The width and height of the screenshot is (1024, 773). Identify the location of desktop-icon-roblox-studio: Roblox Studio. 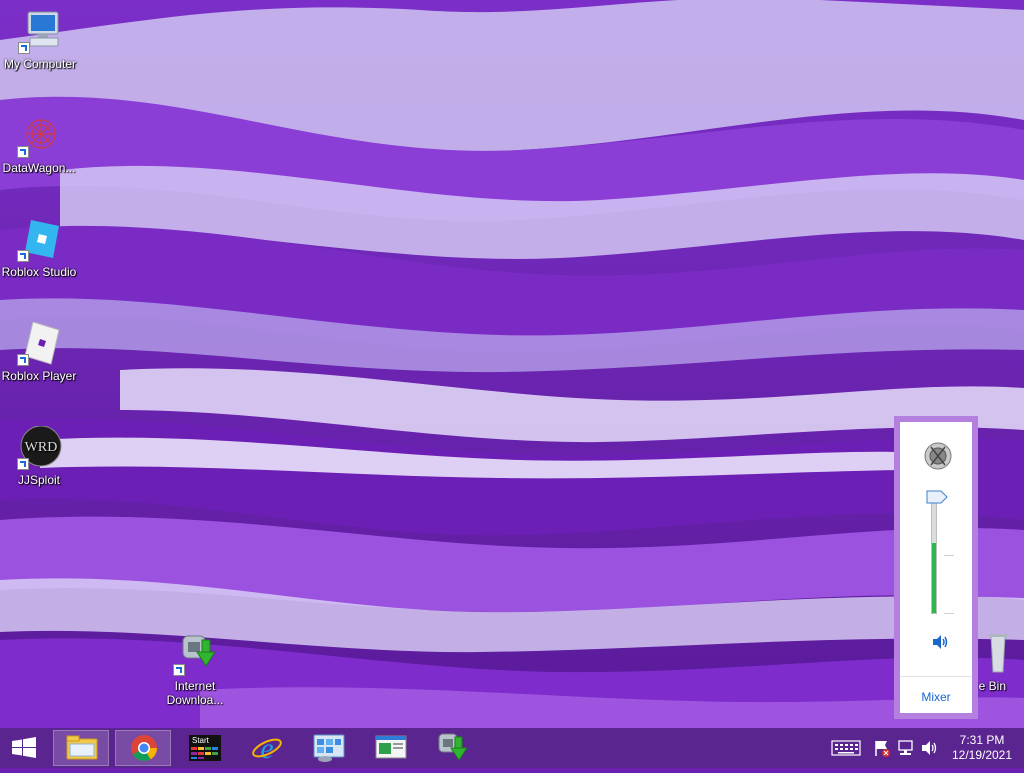
(39, 248).